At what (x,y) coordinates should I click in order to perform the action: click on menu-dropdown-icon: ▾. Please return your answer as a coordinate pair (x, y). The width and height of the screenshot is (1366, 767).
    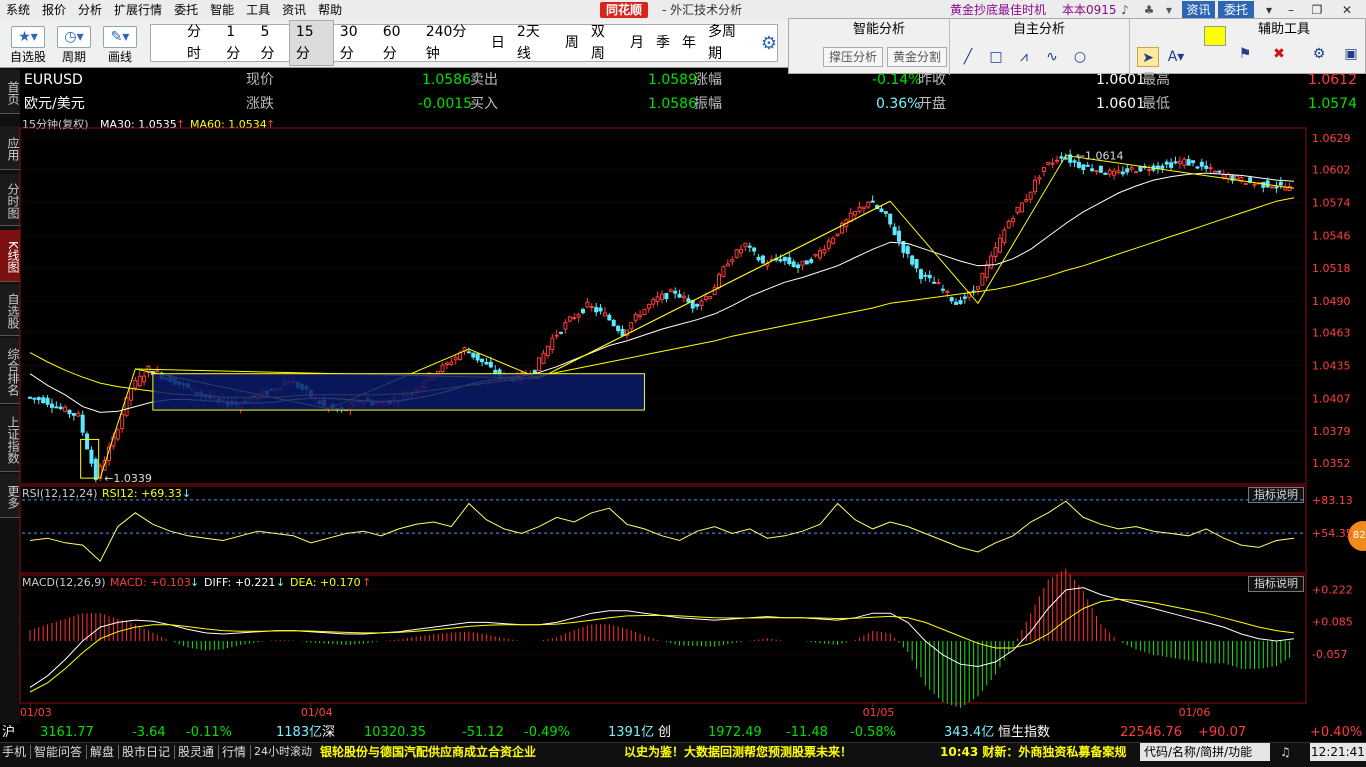
    Looking at the image, I should click on (1169, 10).